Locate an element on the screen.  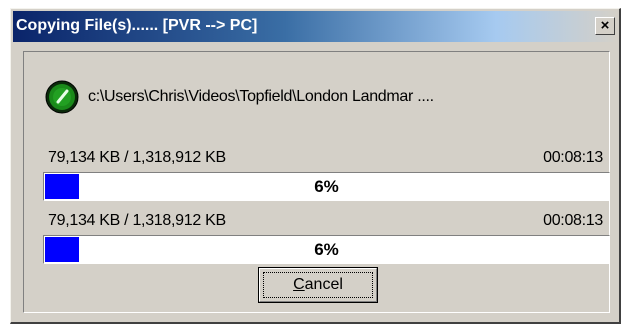
close-icon: × is located at coordinates (605, 25).